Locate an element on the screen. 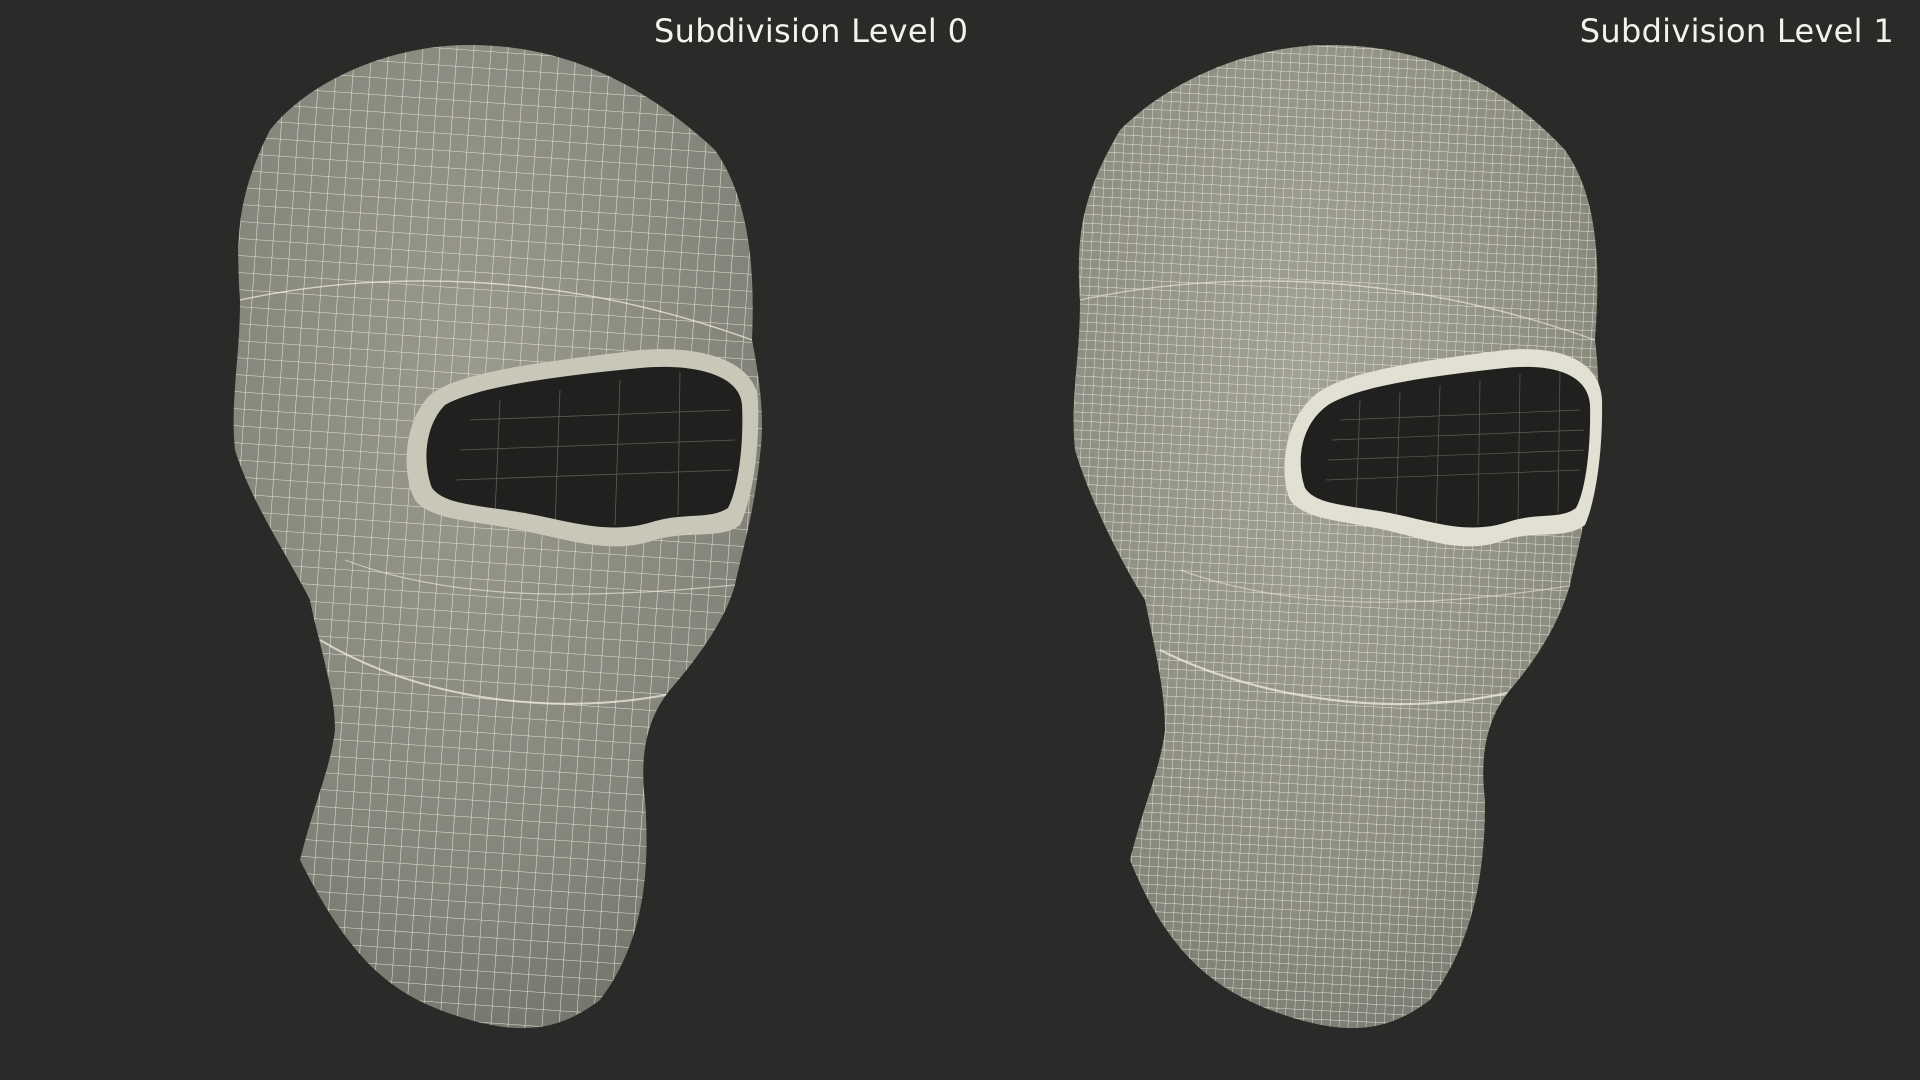 This screenshot has height=1080, width=1920. subdivision-level-1-label: Subdivision Level 1 is located at coordinates (1736, 31).